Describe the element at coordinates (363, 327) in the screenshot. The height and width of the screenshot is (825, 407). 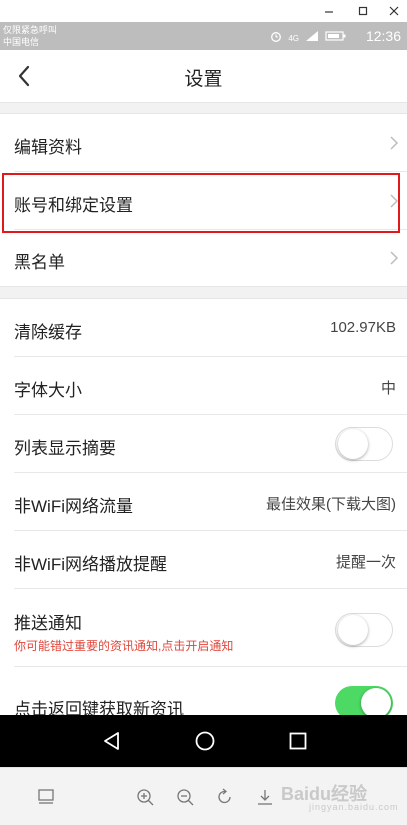
I see `cache-size-value: 102.97KB` at that location.